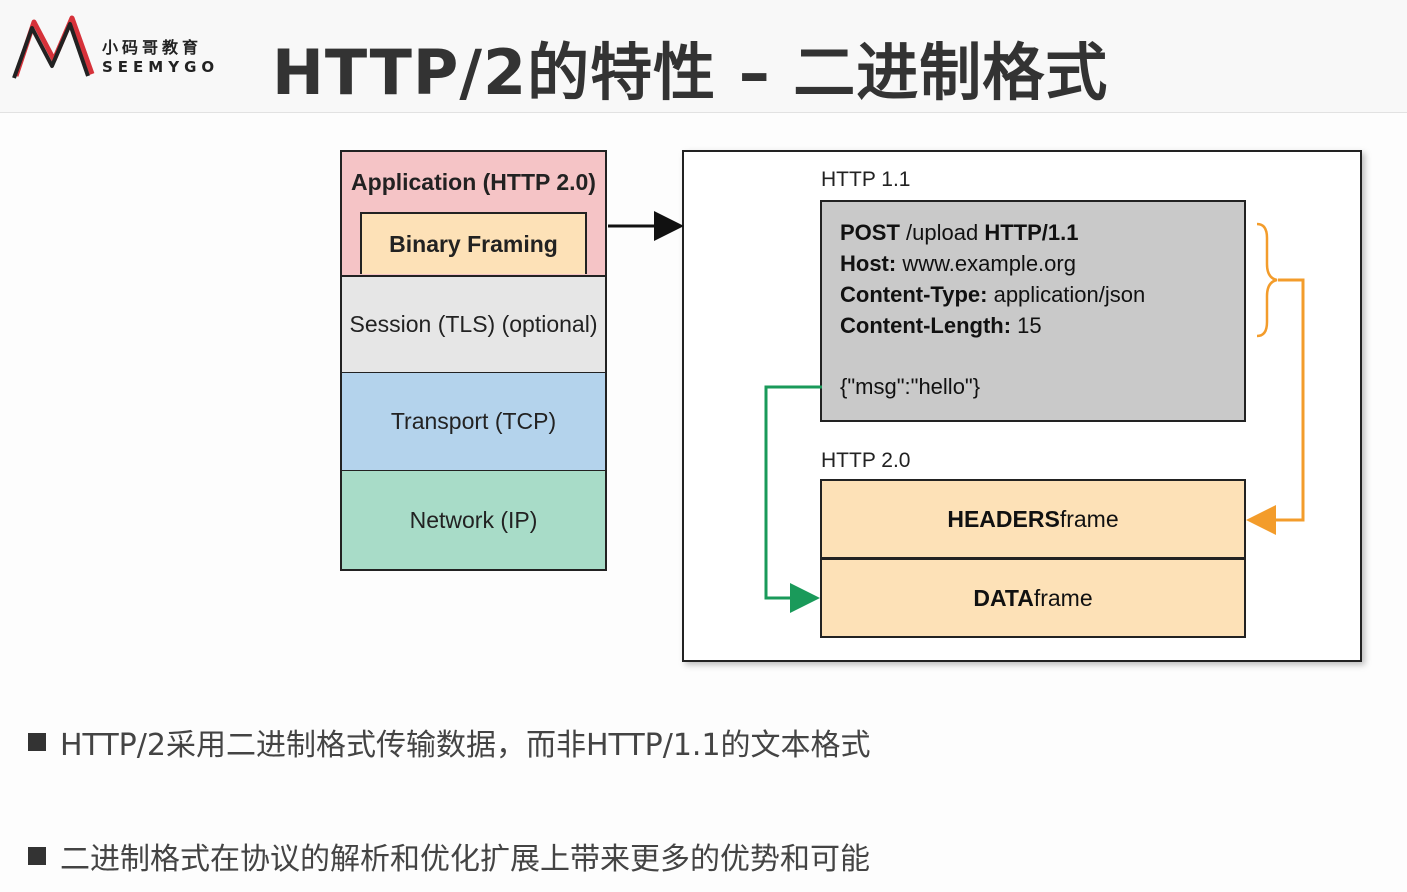  What do you see at coordinates (866, 460) in the screenshot?
I see `http20-label: HTTP 2.0` at bounding box center [866, 460].